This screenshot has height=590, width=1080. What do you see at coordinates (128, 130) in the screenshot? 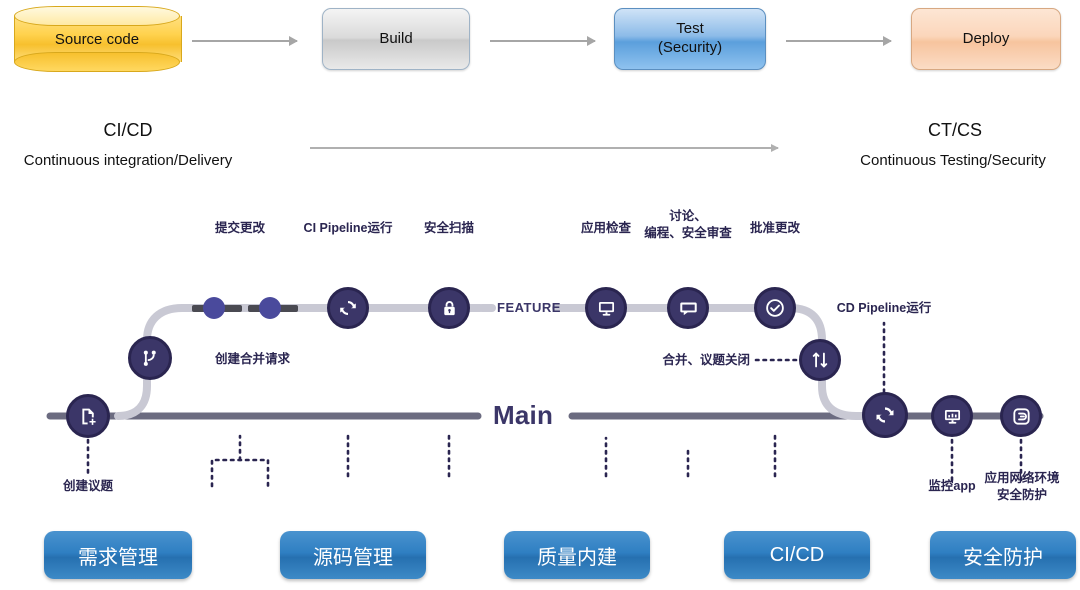
I see `band-left-title: CI/CD` at bounding box center [128, 130].